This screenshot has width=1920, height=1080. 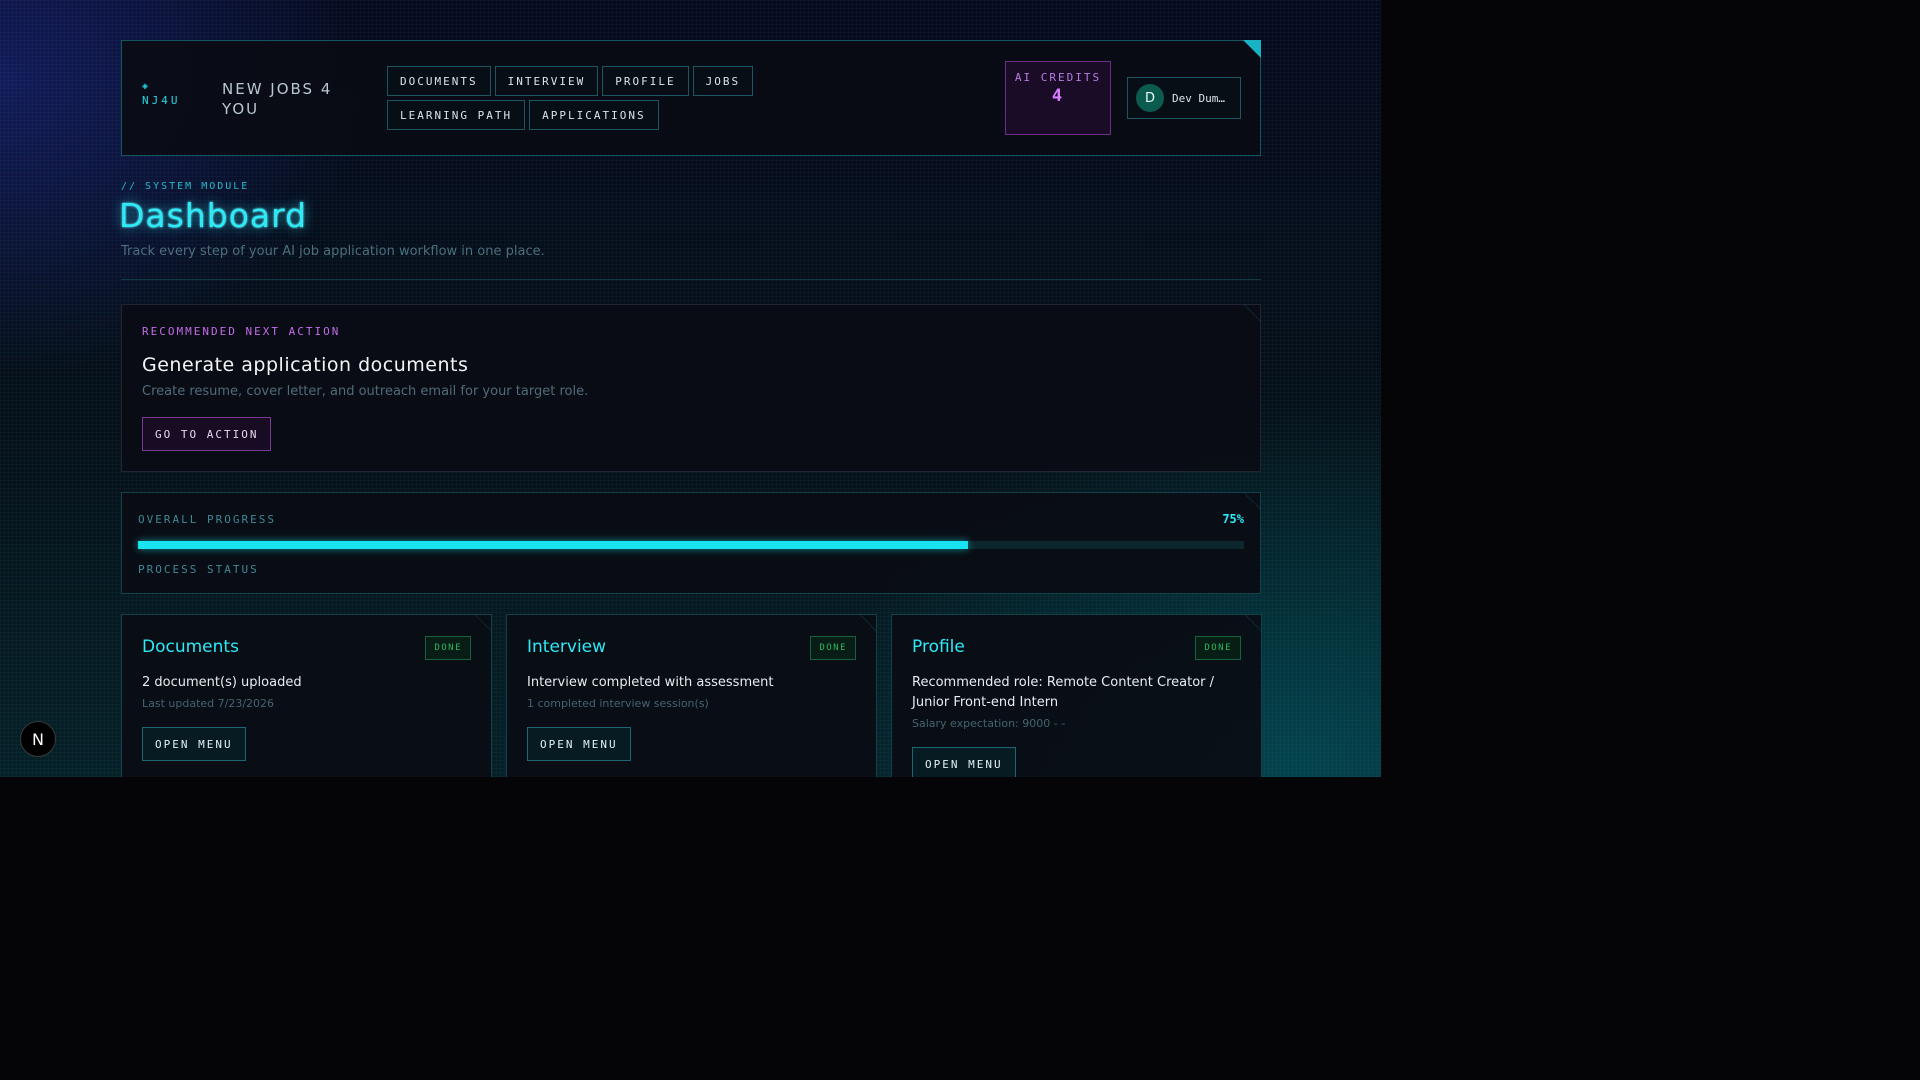 I want to click on credits-label: AI CREDITS, so click(x=1058, y=77).